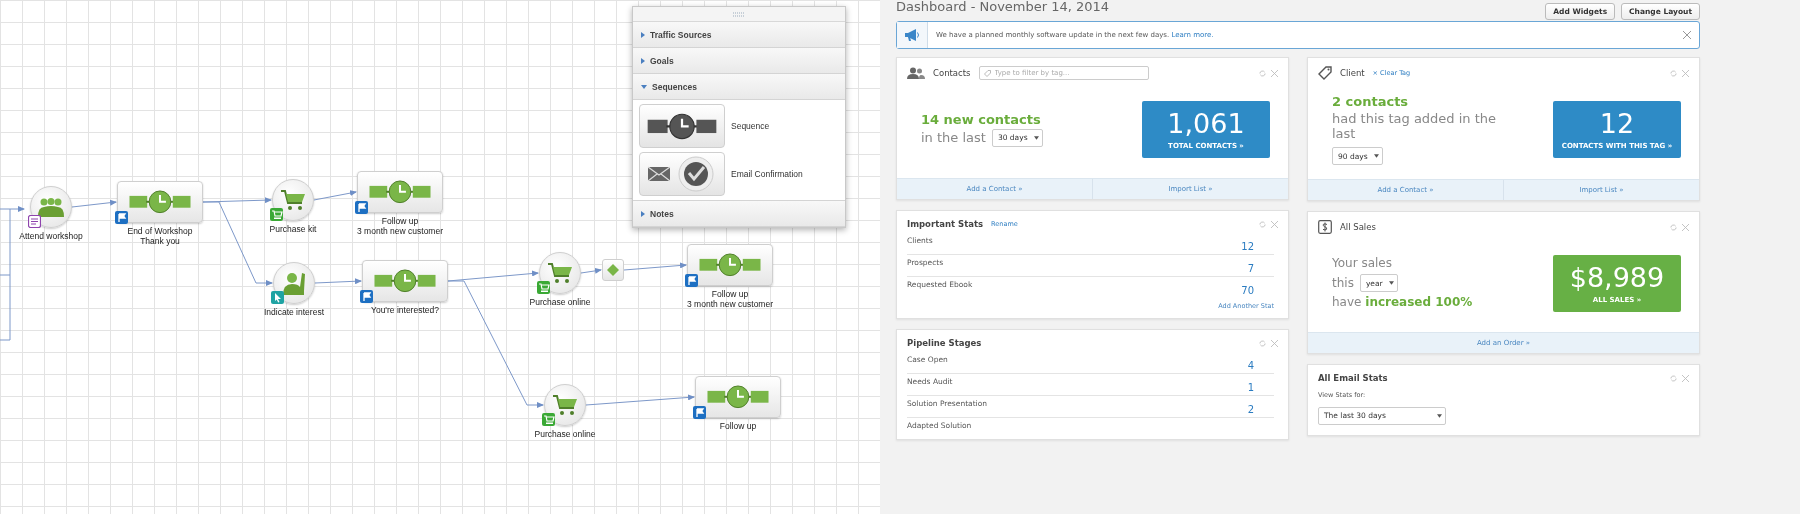 This screenshot has height=514, width=1800. Describe the element at coordinates (51, 236) in the screenshot. I see `node-label: Attend workshop` at that location.